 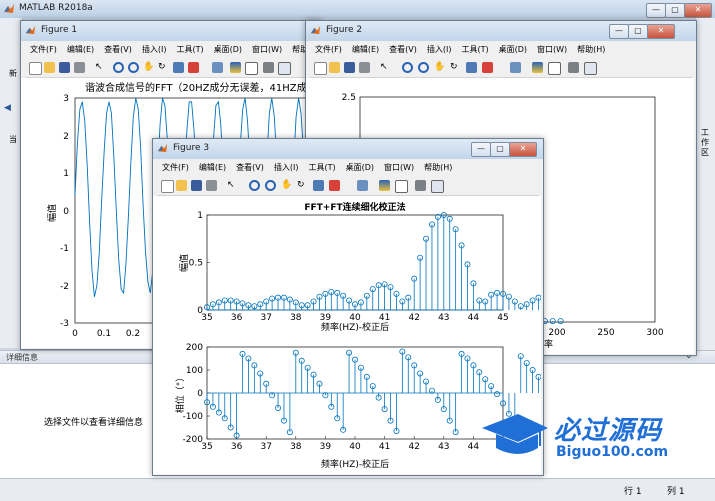 I want to click on x-tick-label: 40, so click(x=355, y=318).